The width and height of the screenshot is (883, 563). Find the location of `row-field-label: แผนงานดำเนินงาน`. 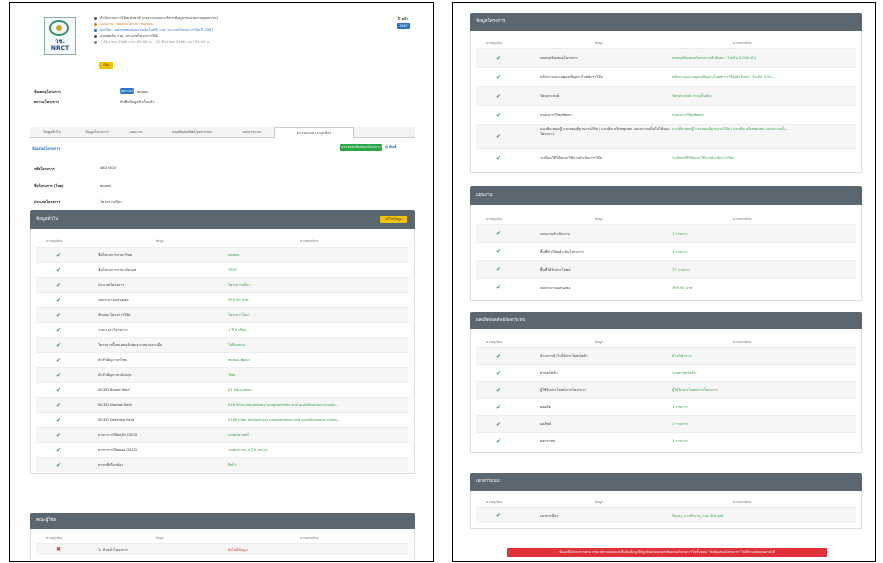

row-field-label: แผนงานดำเนินงาน is located at coordinates (555, 234).